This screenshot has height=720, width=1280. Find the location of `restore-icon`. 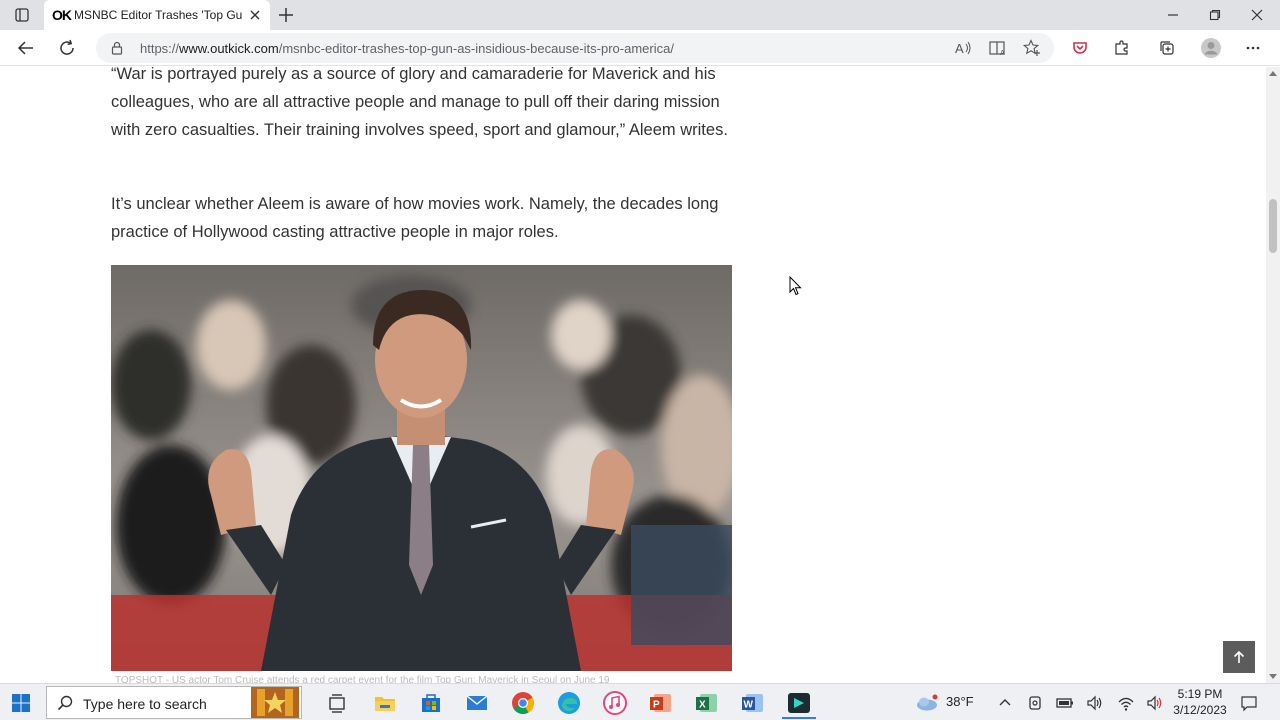

restore-icon is located at coordinates (1215, 15).